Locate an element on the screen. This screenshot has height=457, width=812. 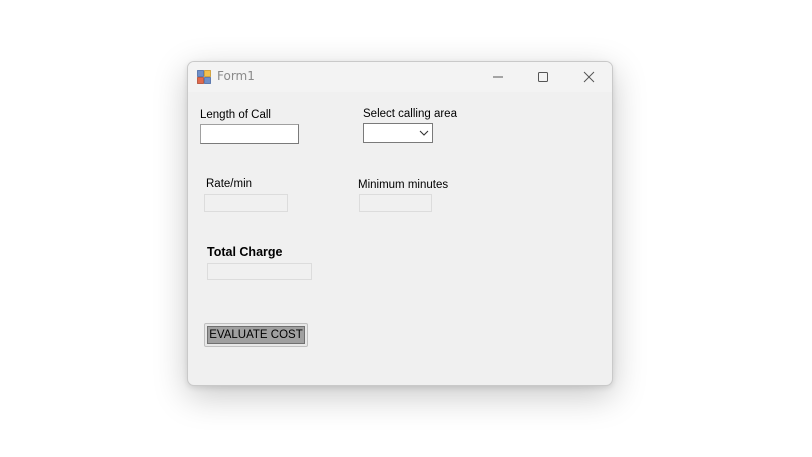
evaluate-cost-button: EVALUATE COST is located at coordinates (256, 335).